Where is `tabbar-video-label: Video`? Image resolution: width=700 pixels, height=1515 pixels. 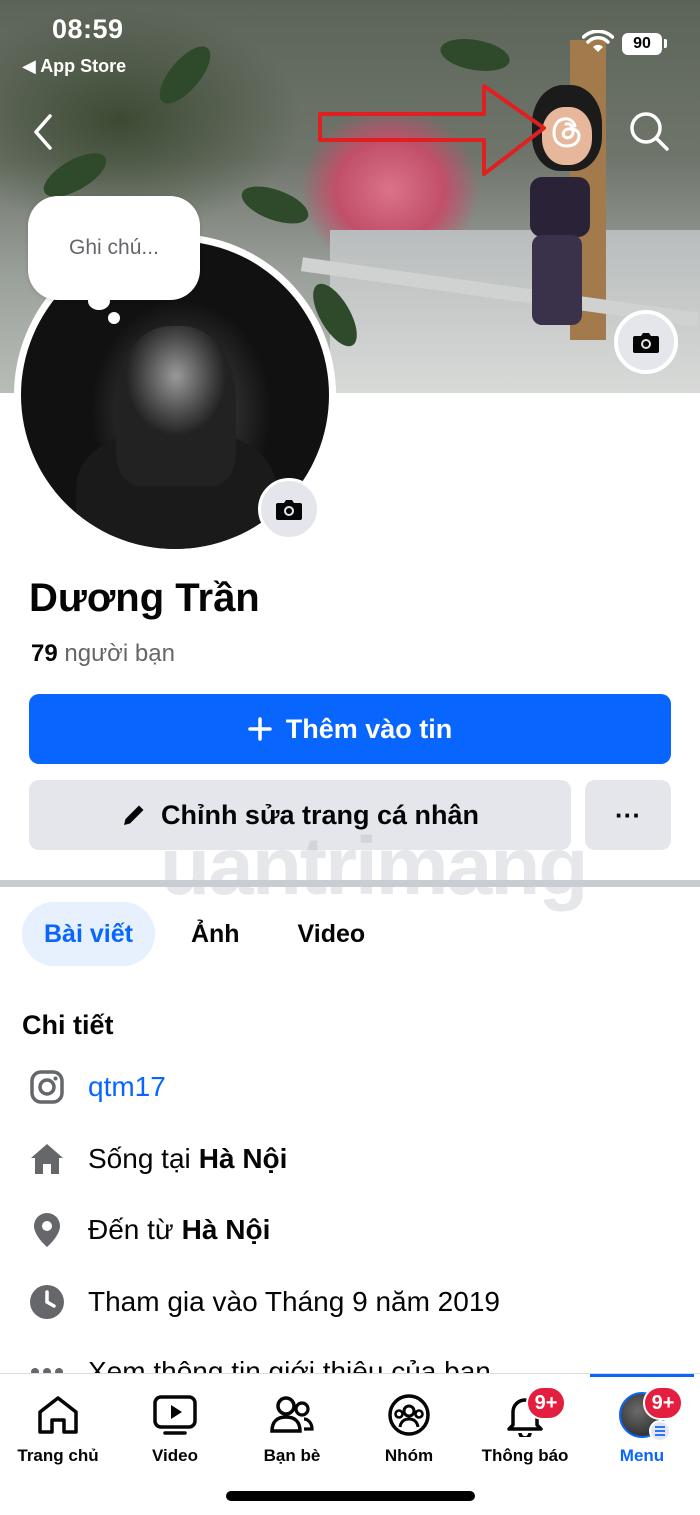
tabbar-video-label: Video is located at coordinates (175, 1455).